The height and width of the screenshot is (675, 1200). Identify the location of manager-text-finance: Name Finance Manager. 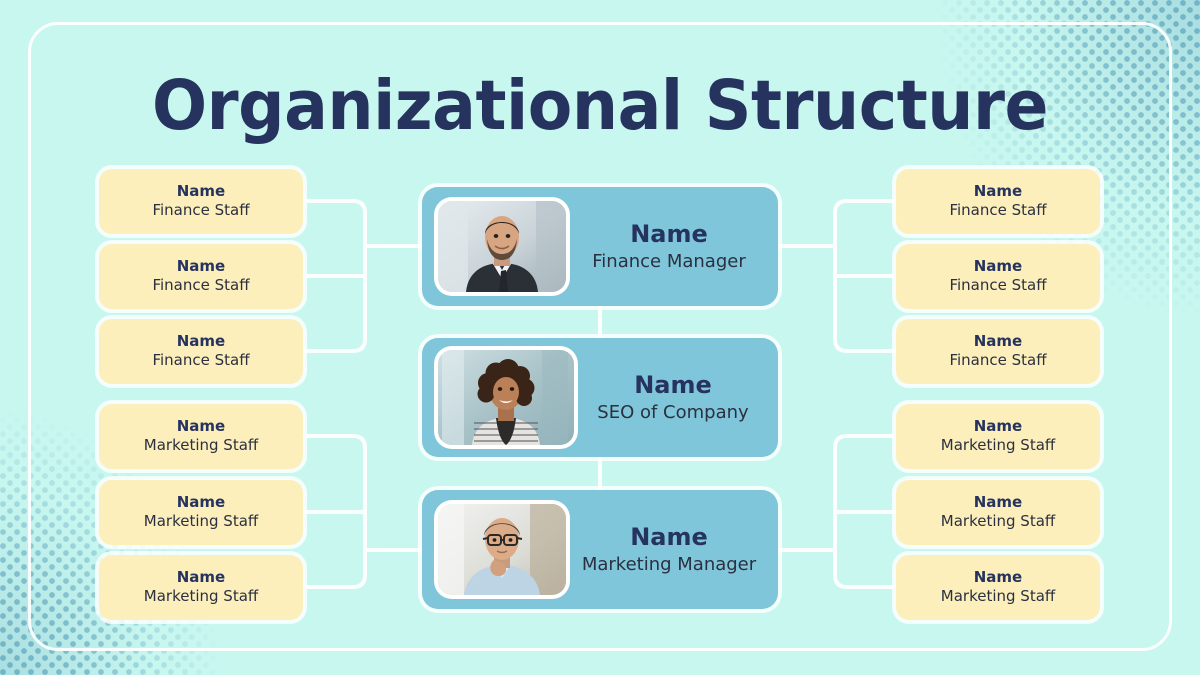
(672, 246).